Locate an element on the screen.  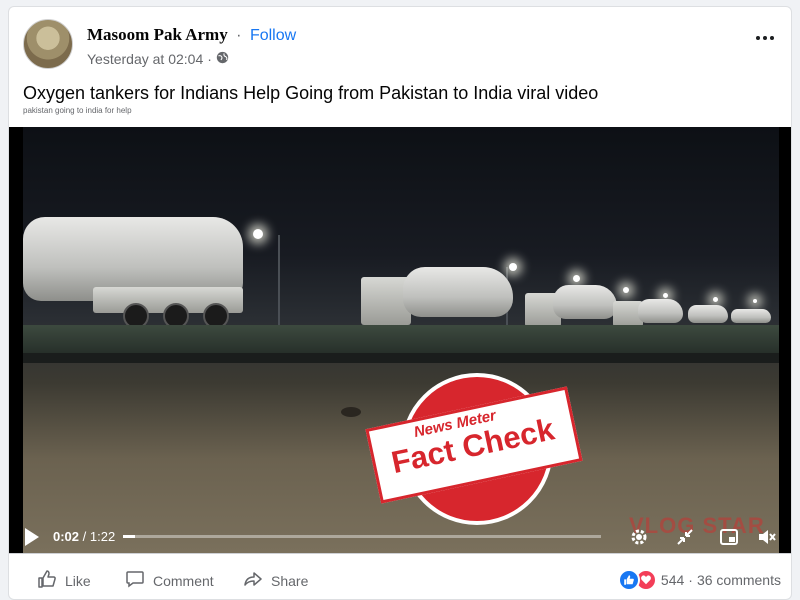
progress-bar is located at coordinates (362, 536).